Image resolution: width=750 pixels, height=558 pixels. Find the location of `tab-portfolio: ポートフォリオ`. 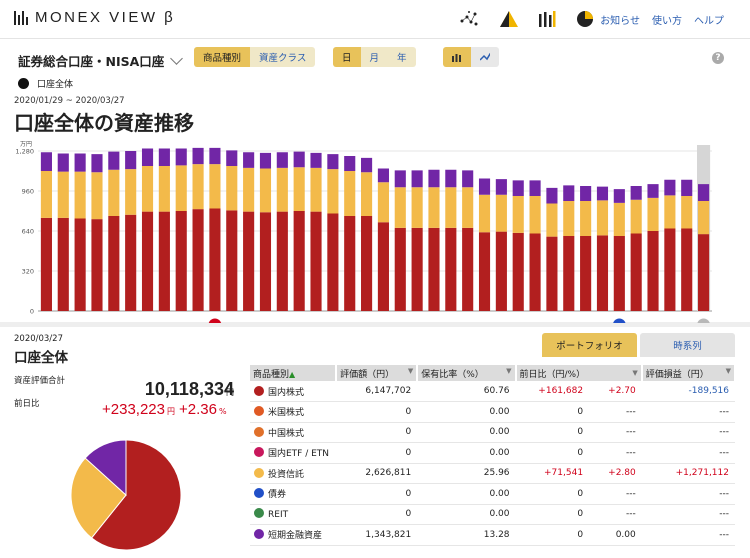

tab-portfolio: ポートフォリオ is located at coordinates (589, 345).